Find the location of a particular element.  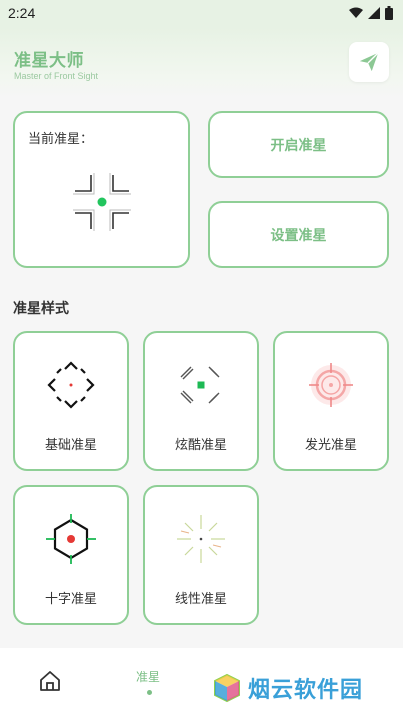

active-tab-indicator is located at coordinates (149, 692).